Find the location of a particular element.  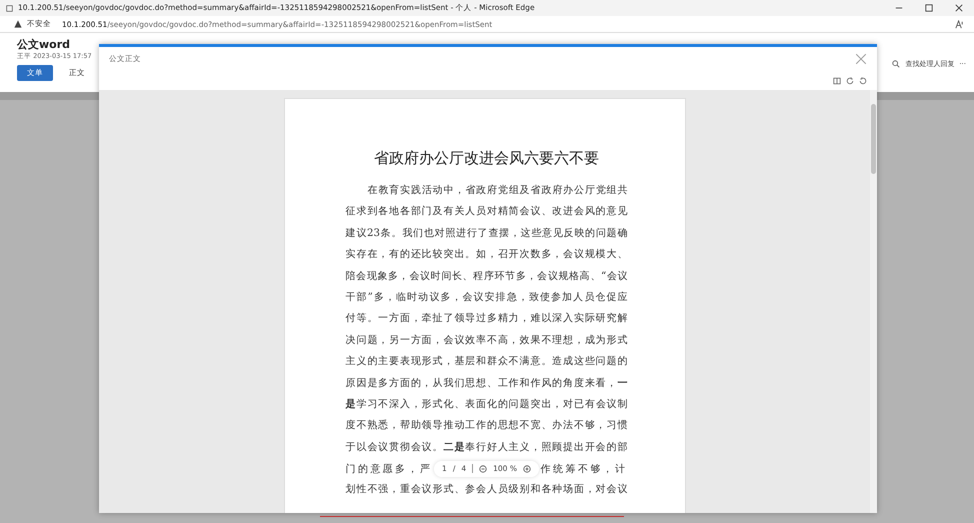

refresh-button is located at coordinates (850, 80).